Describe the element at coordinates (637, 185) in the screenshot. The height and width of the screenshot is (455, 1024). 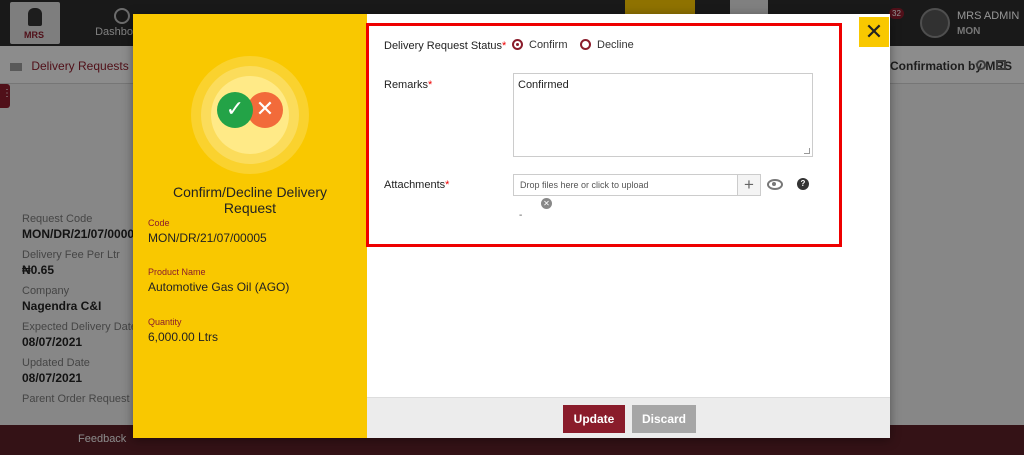
I see `file-dropzone: Drop files here or click to upload` at that location.